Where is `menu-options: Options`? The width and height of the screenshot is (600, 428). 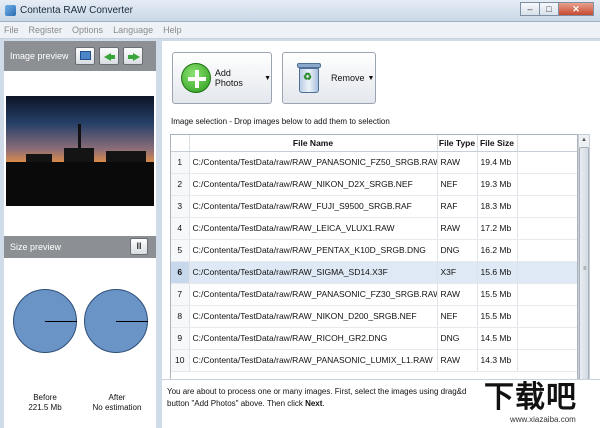
menu-options: Options is located at coordinates (87, 30).